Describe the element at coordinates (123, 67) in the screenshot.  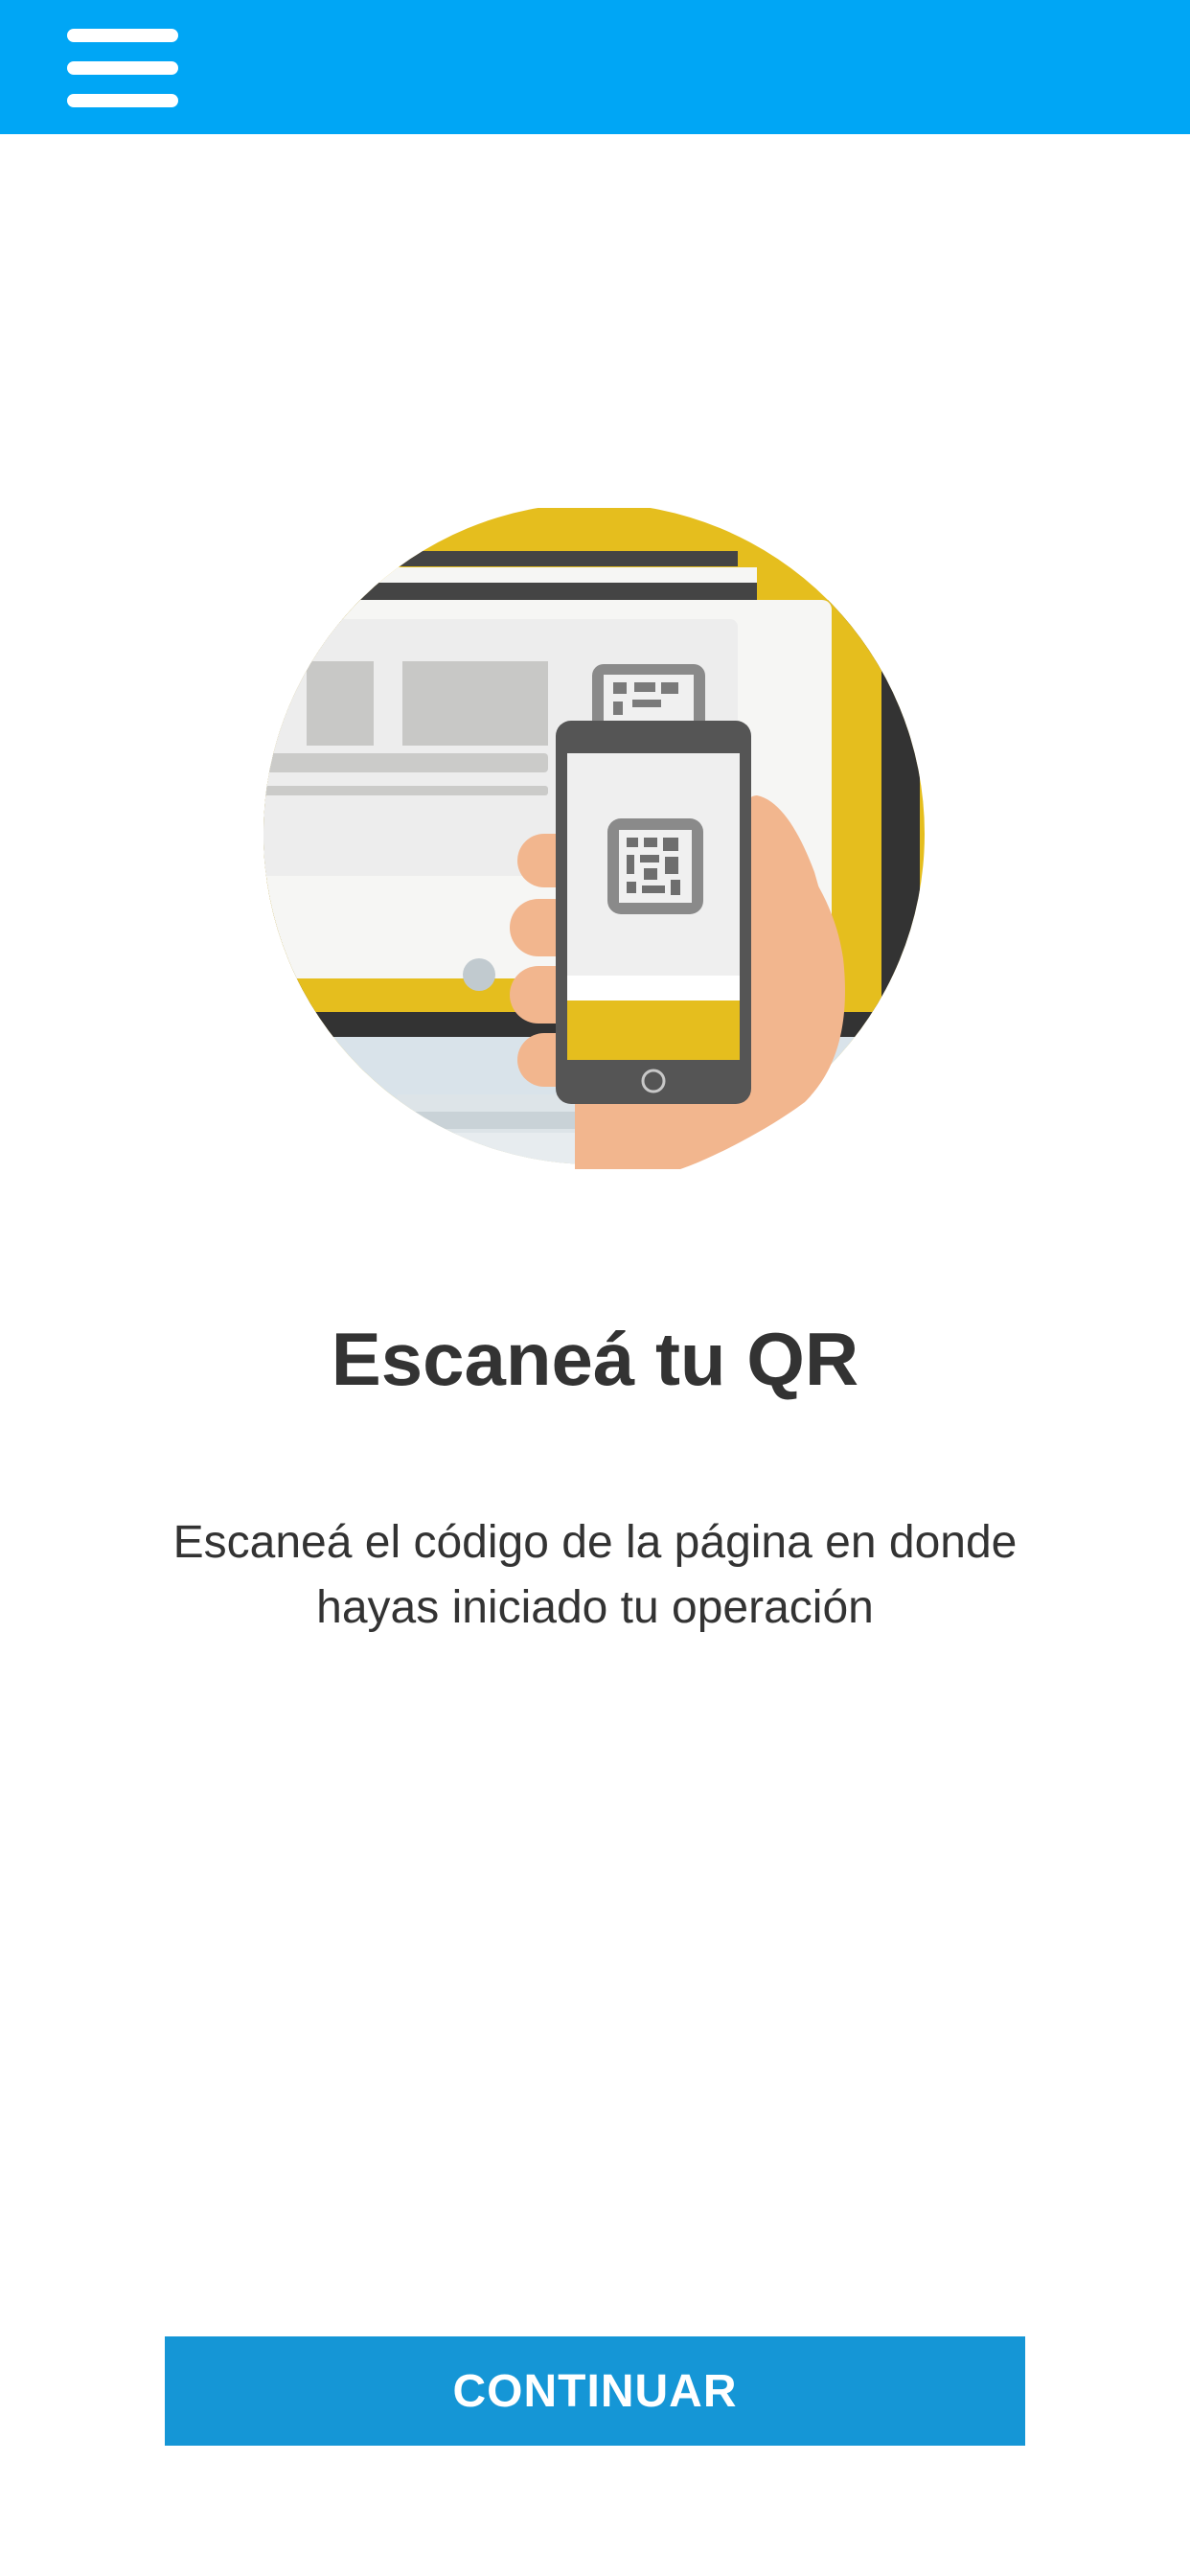
I see `menu-button` at that location.